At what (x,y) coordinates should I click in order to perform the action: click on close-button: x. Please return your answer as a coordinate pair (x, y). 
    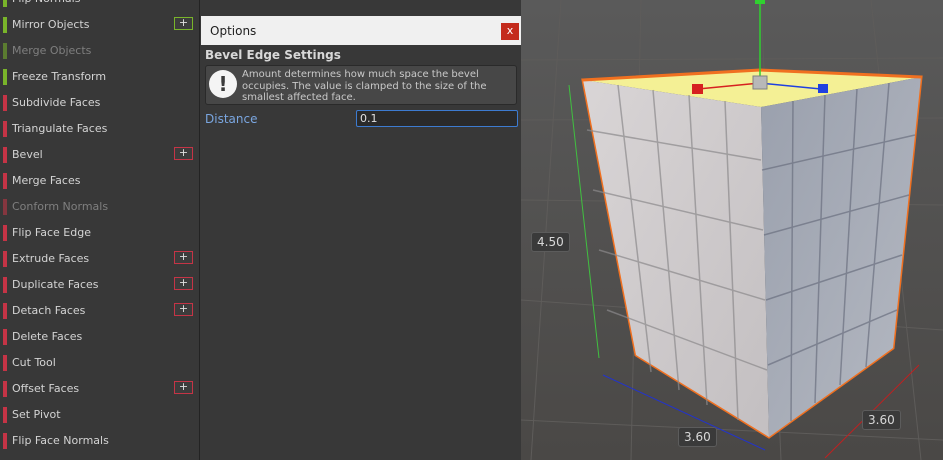
    Looking at the image, I should click on (510, 31).